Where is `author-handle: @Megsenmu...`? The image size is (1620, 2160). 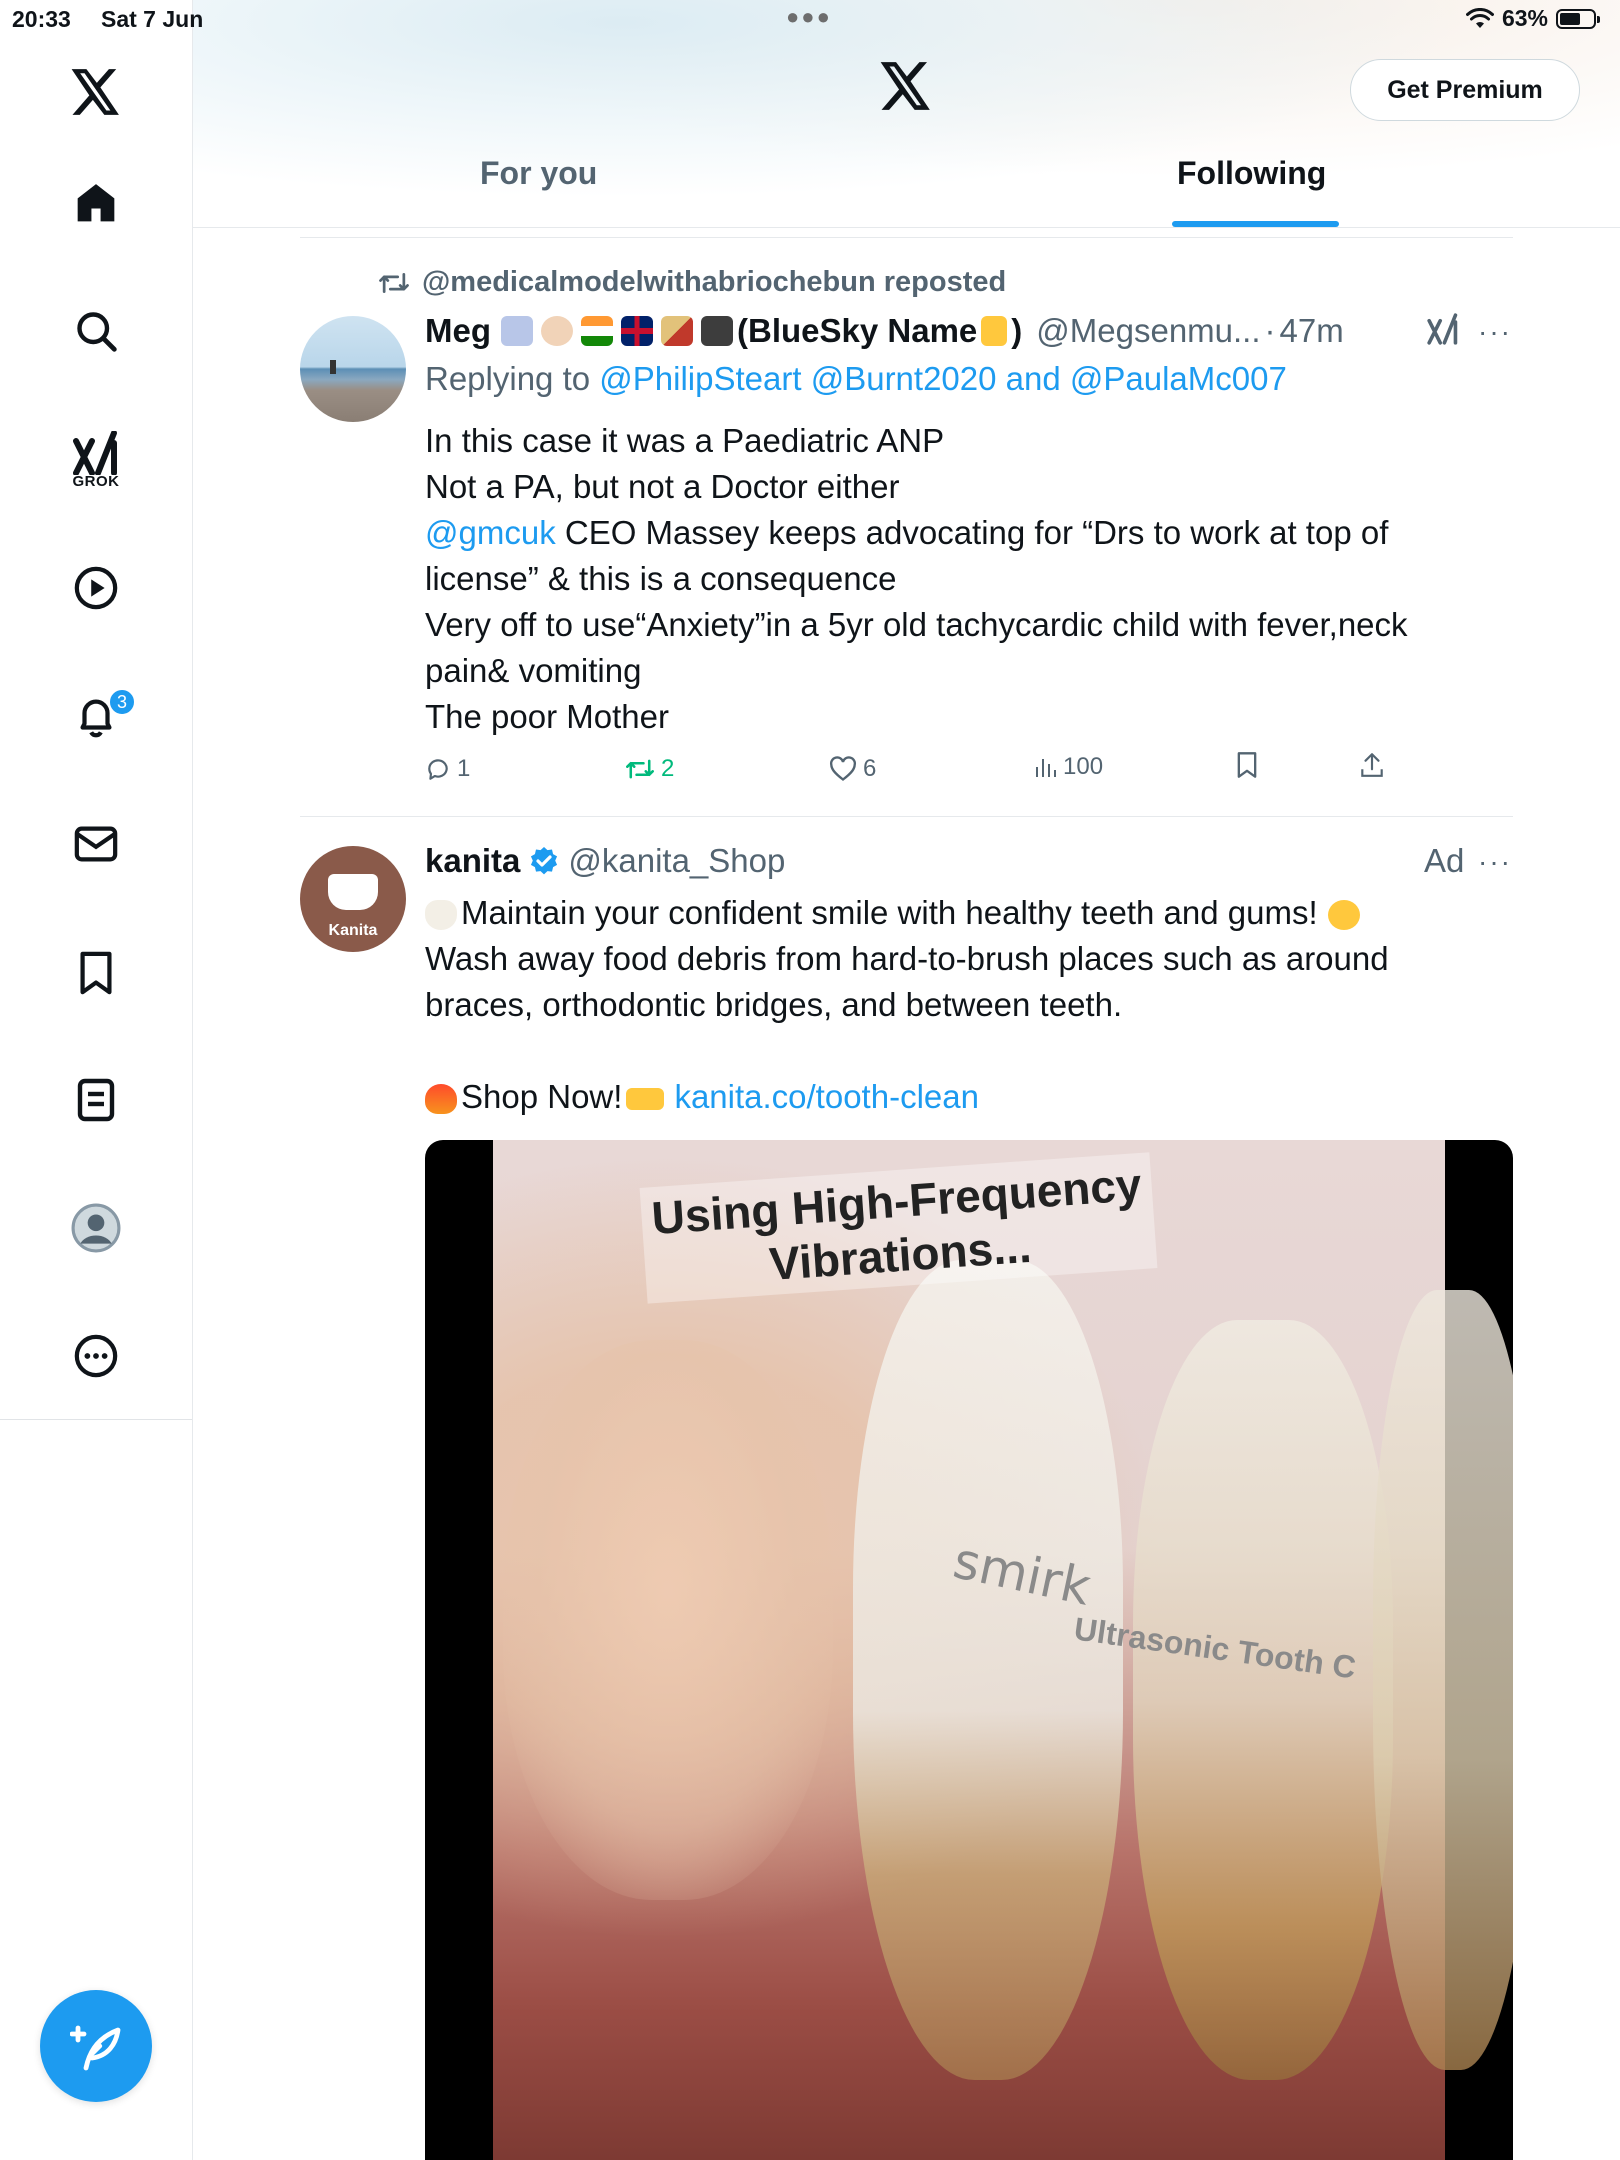 author-handle: @Megsenmu... is located at coordinates (1148, 331).